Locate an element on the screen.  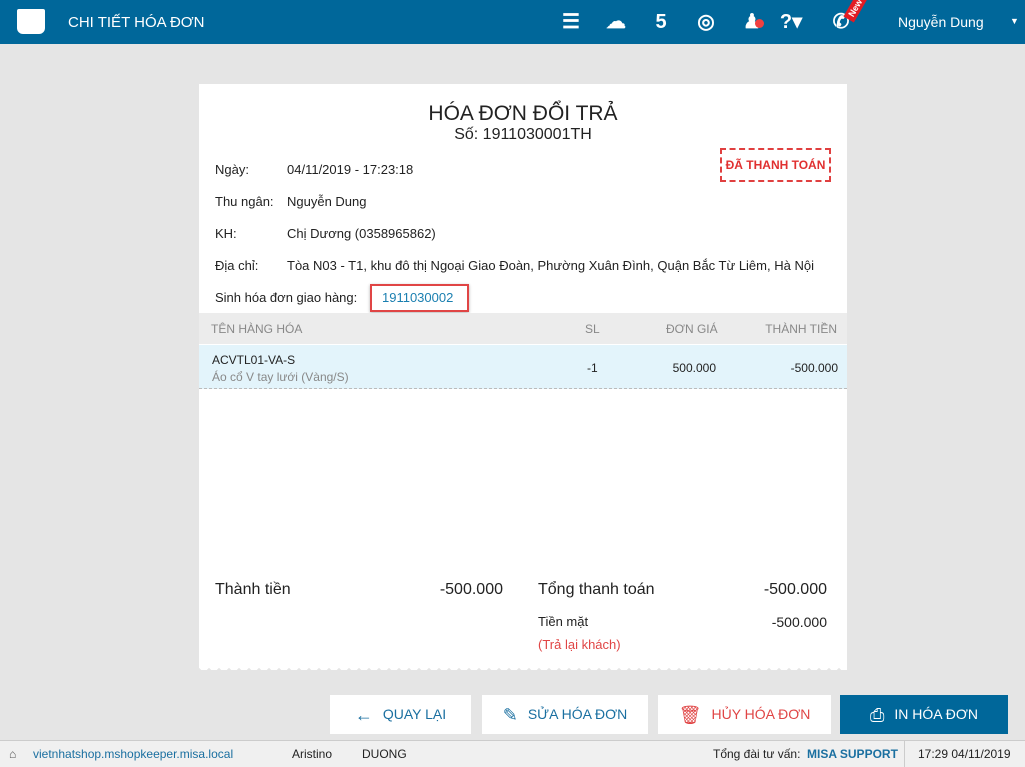
field-cashier: Thu ngân: Nguyễn Dung is located at coordinates (291, 201).